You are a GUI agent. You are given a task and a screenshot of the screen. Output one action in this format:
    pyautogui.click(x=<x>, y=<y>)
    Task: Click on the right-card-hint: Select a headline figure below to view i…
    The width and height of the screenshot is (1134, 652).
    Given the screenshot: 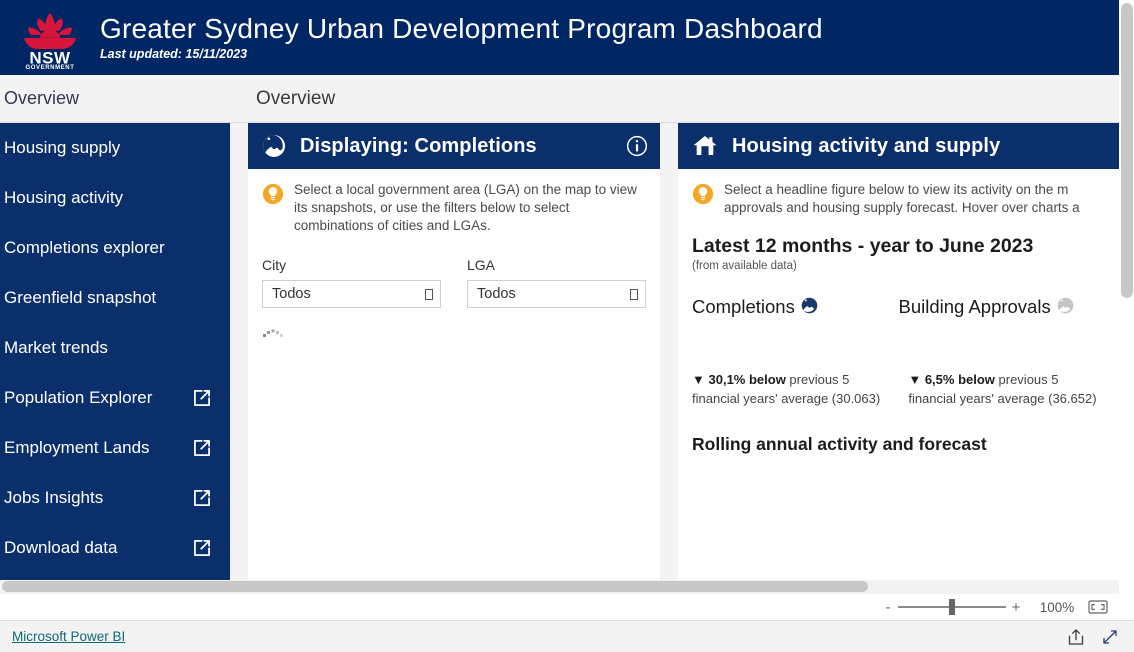 What is the action you would take?
    pyautogui.click(x=898, y=193)
    